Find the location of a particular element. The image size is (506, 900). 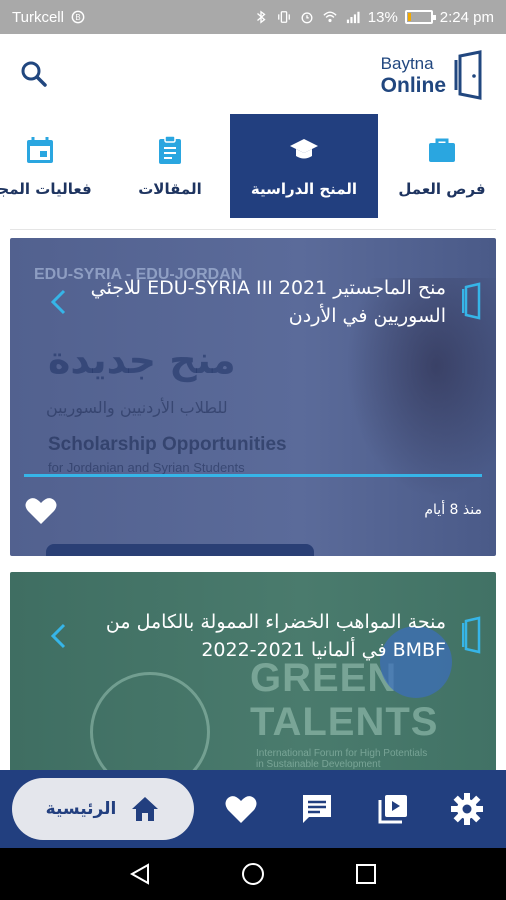

card-image-english-title: Scholarship Opportunities is located at coordinates (167, 444).